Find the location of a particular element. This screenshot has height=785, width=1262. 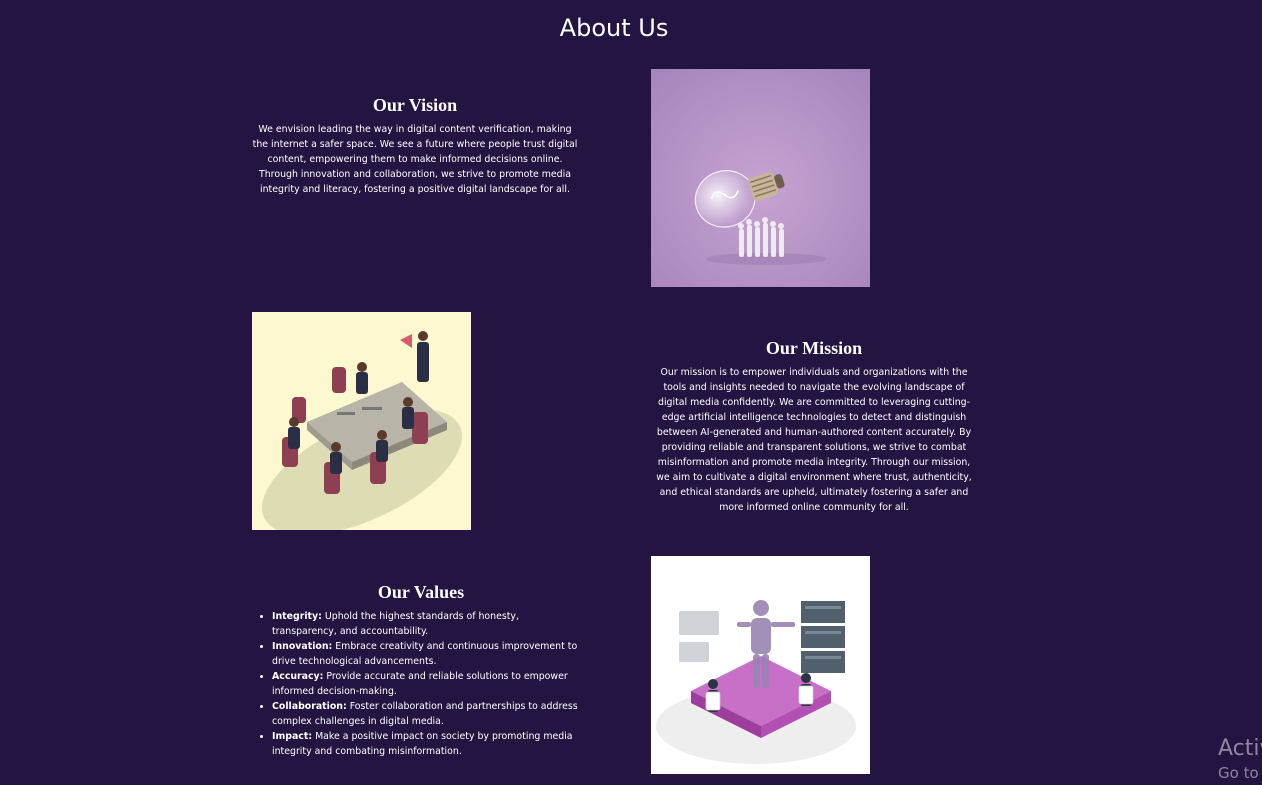

page-title: About Us is located at coordinates (614, 28).